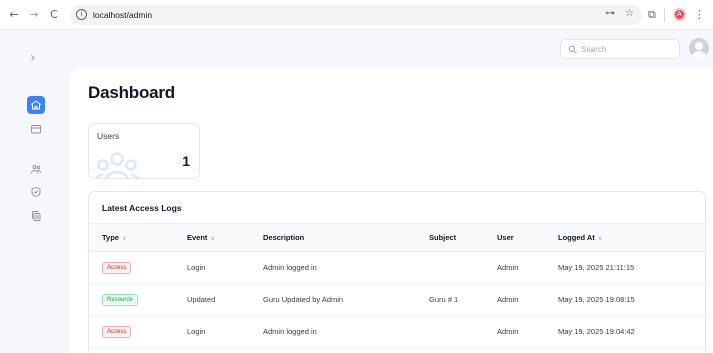  I want to click on info-icon: i, so click(81, 14).